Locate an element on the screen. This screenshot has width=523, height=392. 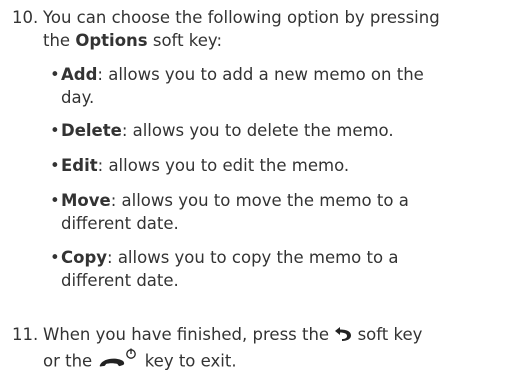
end-call-power-icon is located at coordinates (118, 362).